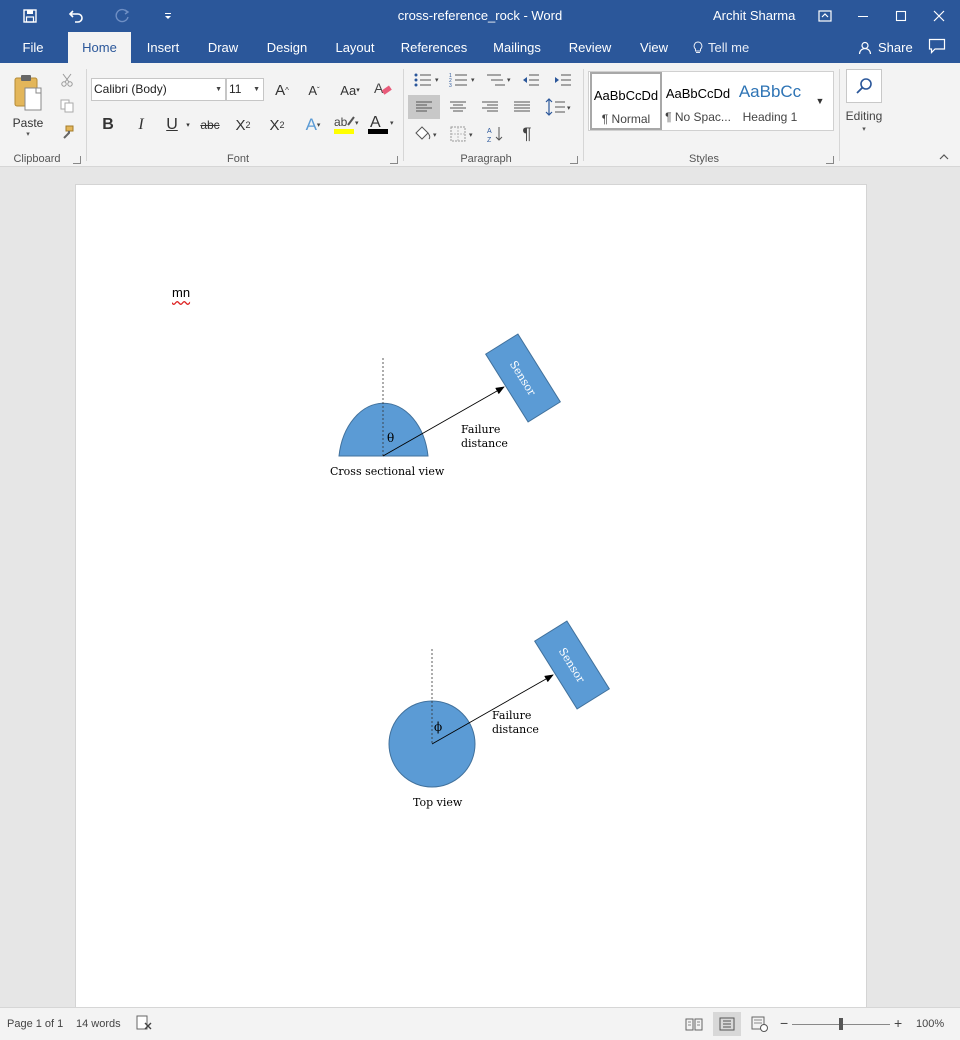  Describe the element at coordinates (864, 129) in the screenshot. I see `chevron-down-icon: ▾` at that location.